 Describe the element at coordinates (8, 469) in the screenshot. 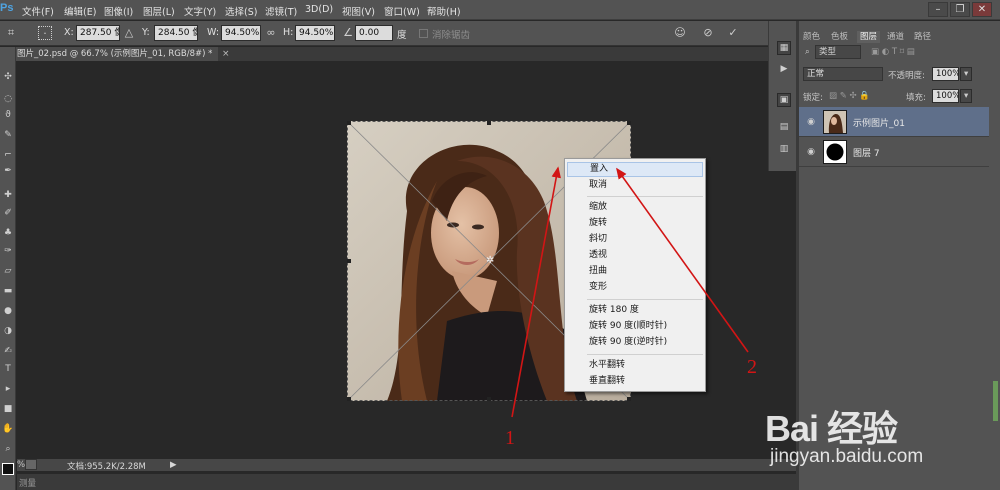

I see `foreground-color-swatch` at that location.